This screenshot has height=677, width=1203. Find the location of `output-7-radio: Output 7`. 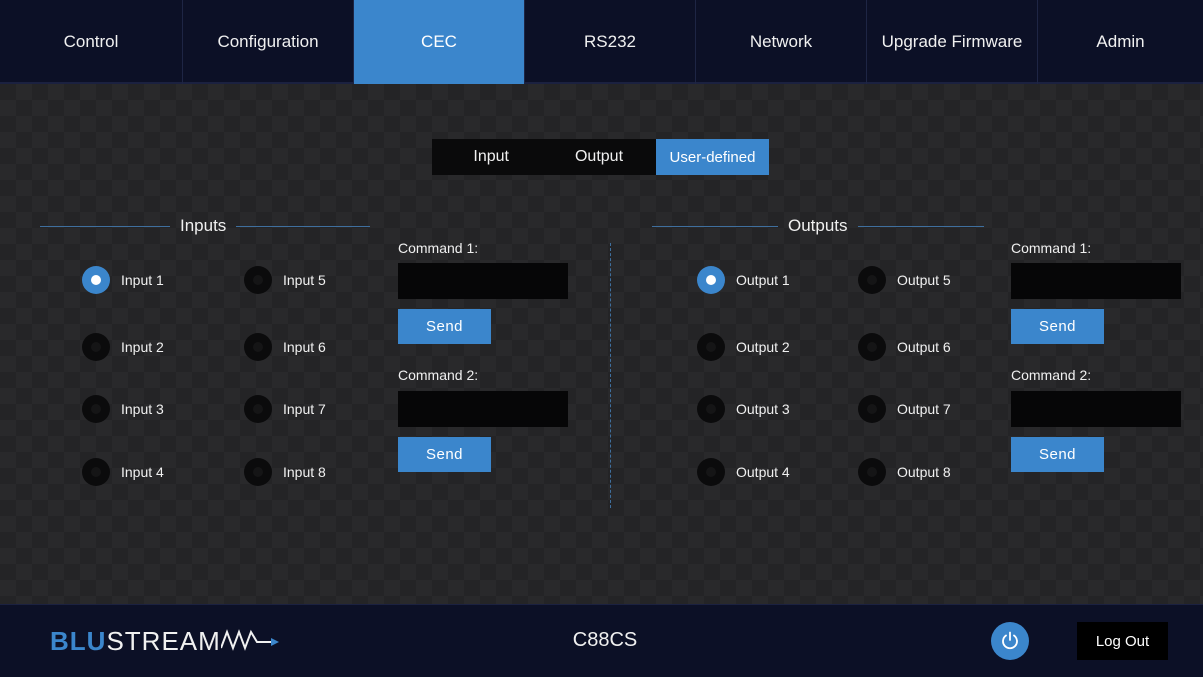

output-7-radio: Output 7 is located at coordinates (904, 409).